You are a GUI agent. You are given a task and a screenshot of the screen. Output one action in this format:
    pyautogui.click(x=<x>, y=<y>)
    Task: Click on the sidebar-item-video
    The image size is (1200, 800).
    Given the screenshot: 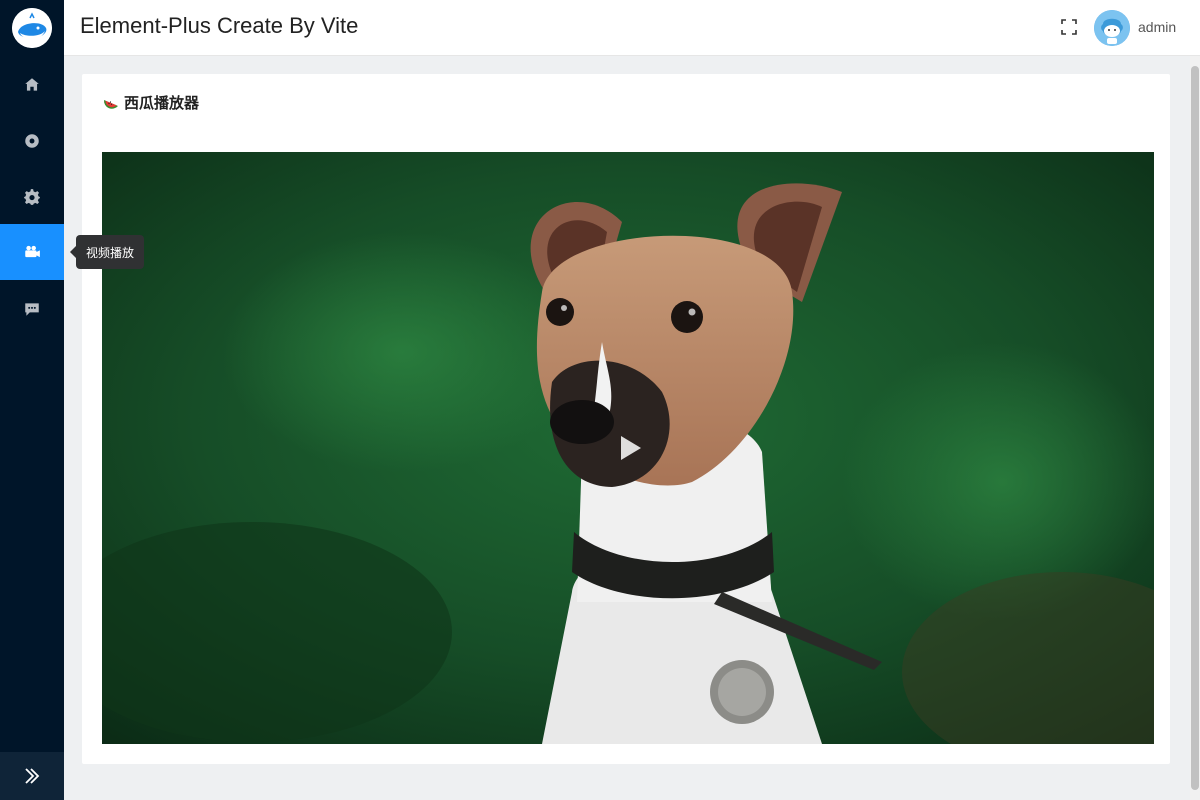 What is the action you would take?
    pyautogui.click(x=32, y=252)
    